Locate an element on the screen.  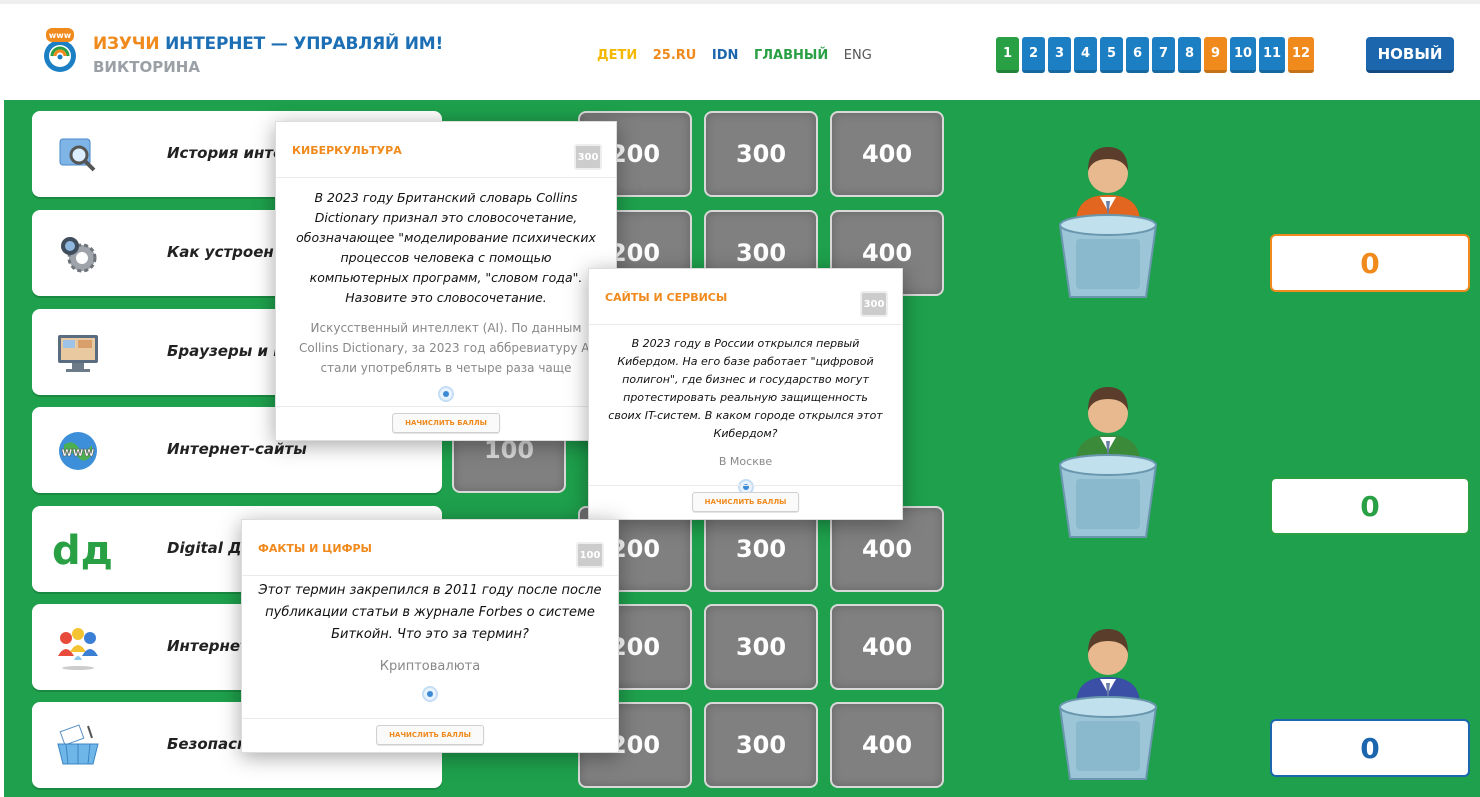
round-button-4: 4 is located at coordinates (1085, 55).